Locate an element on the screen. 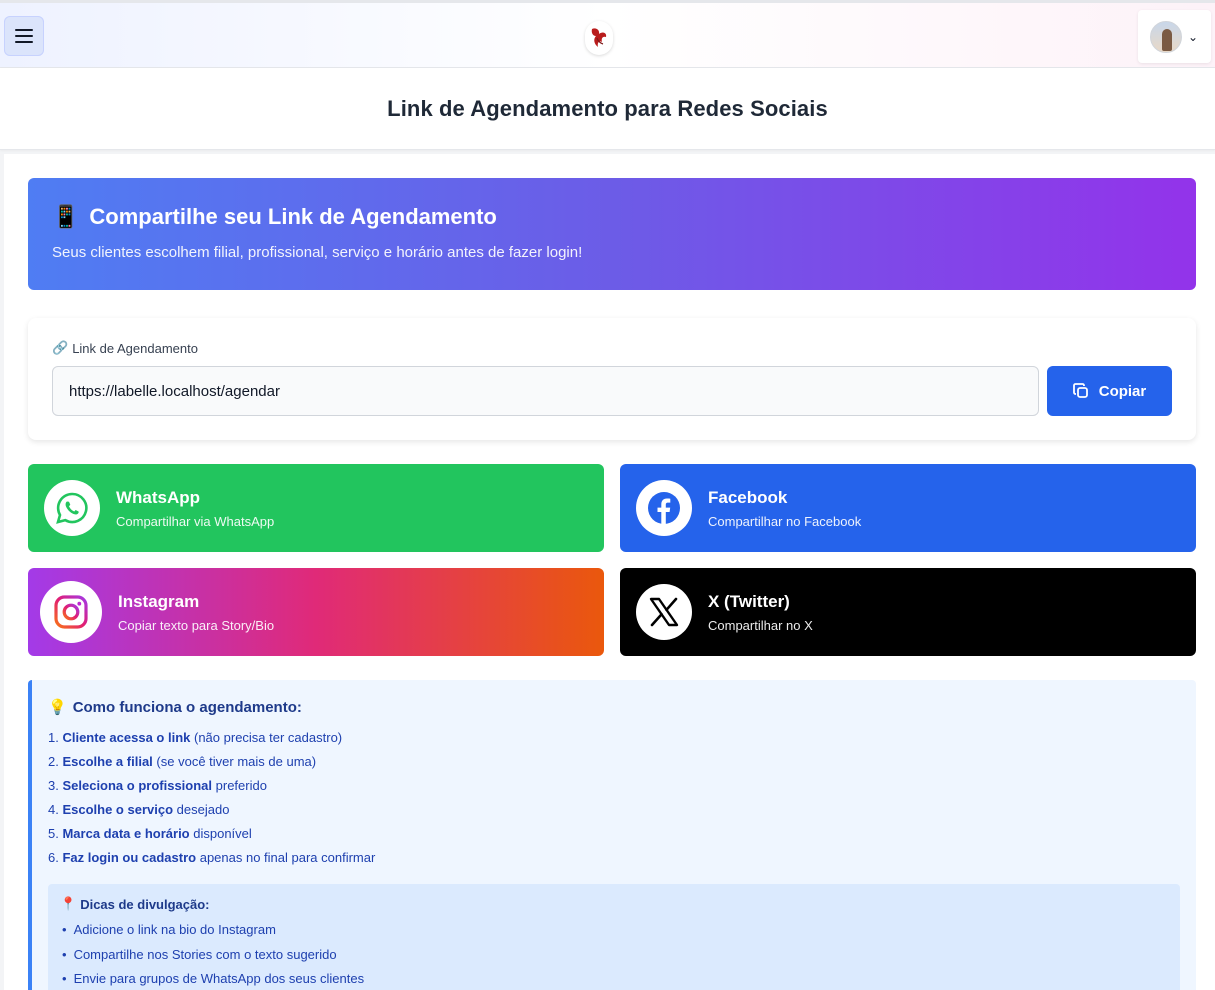 This screenshot has height=990, width=1215. step-bold: Faz login ou cadastro is located at coordinates (129, 857).